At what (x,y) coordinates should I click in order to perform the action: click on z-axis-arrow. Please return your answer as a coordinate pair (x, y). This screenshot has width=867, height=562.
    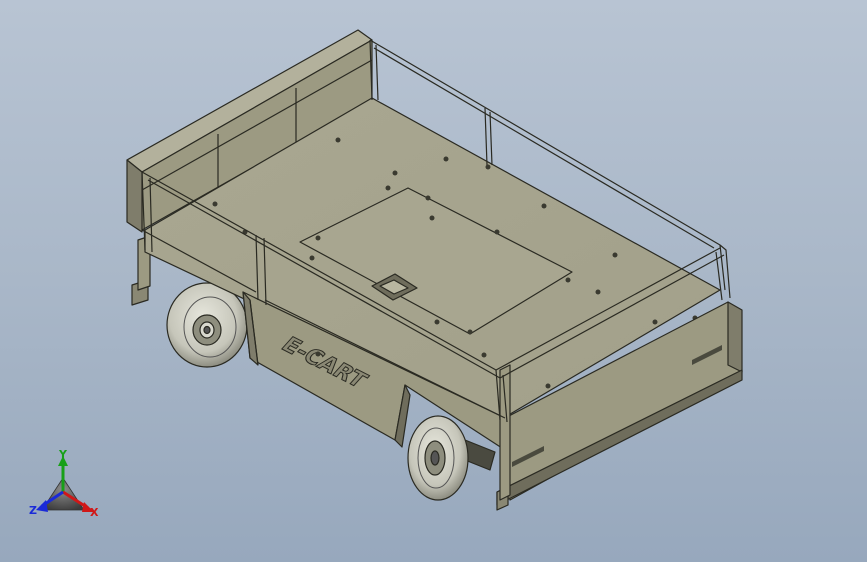
    Looking at the image, I should click on (42, 506).